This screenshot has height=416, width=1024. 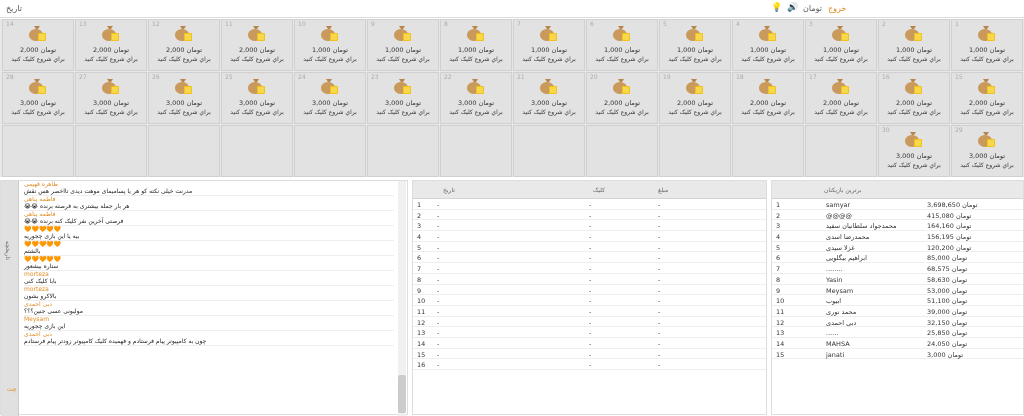 What do you see at coordinates (38, 45) in the screenshot?
I see `prize-cell: 14 تومان 2,000 براي شروع كليک كنيد` at bounding box center [38, 45].